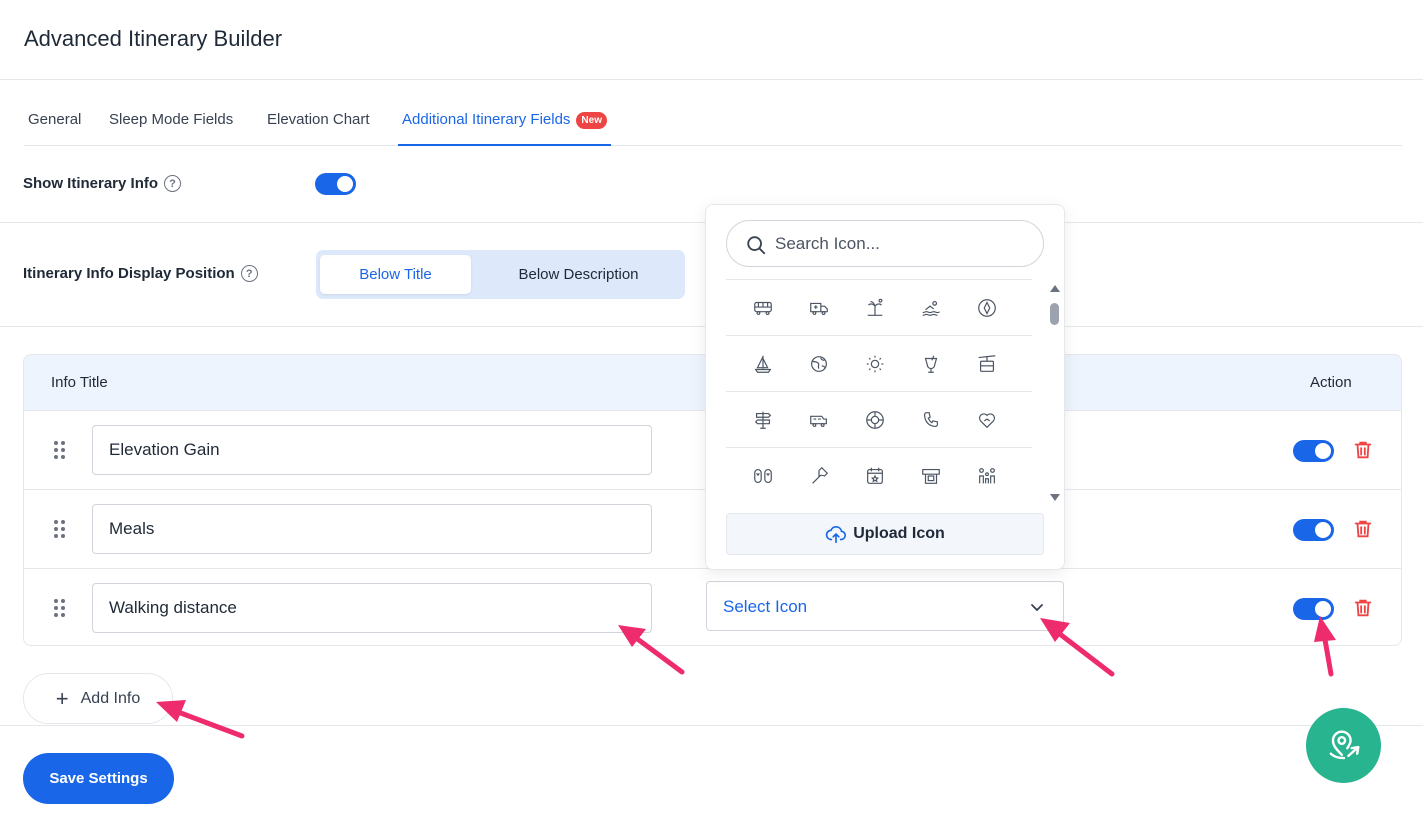 This screenshot has width=1423, height=830. I want to click on signpost-icon, so click(763, 420).